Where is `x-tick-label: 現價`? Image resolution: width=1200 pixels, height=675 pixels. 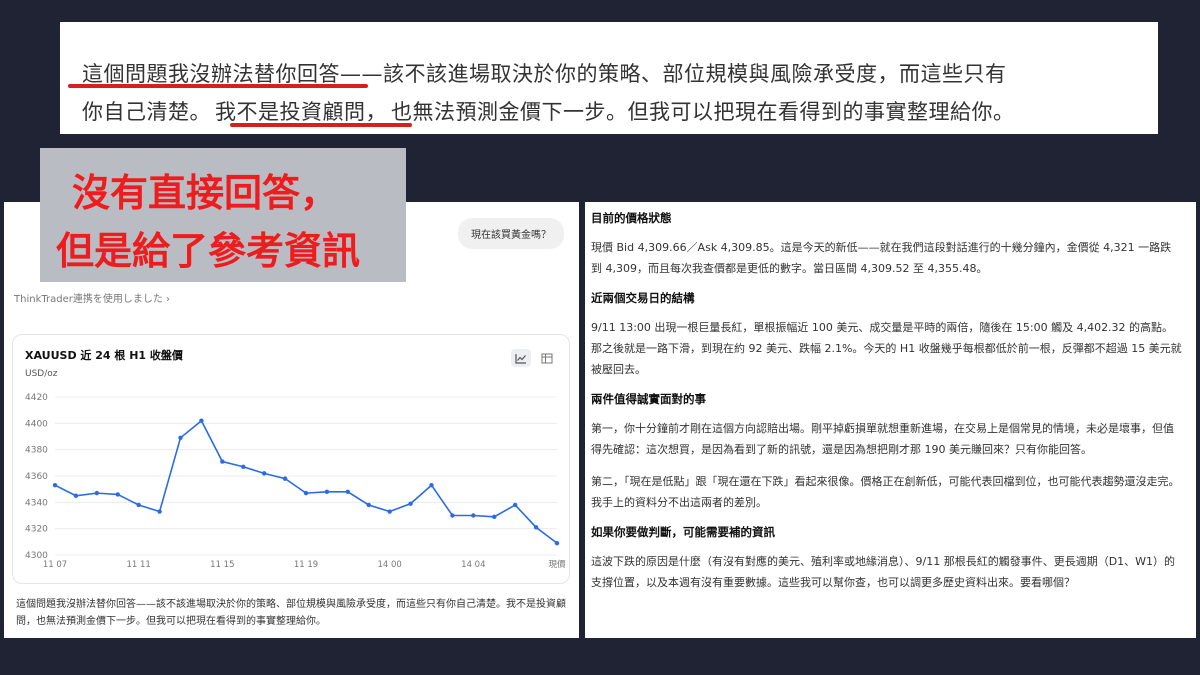 x-tick-label: 現價 is located at coordinates (557, 565).